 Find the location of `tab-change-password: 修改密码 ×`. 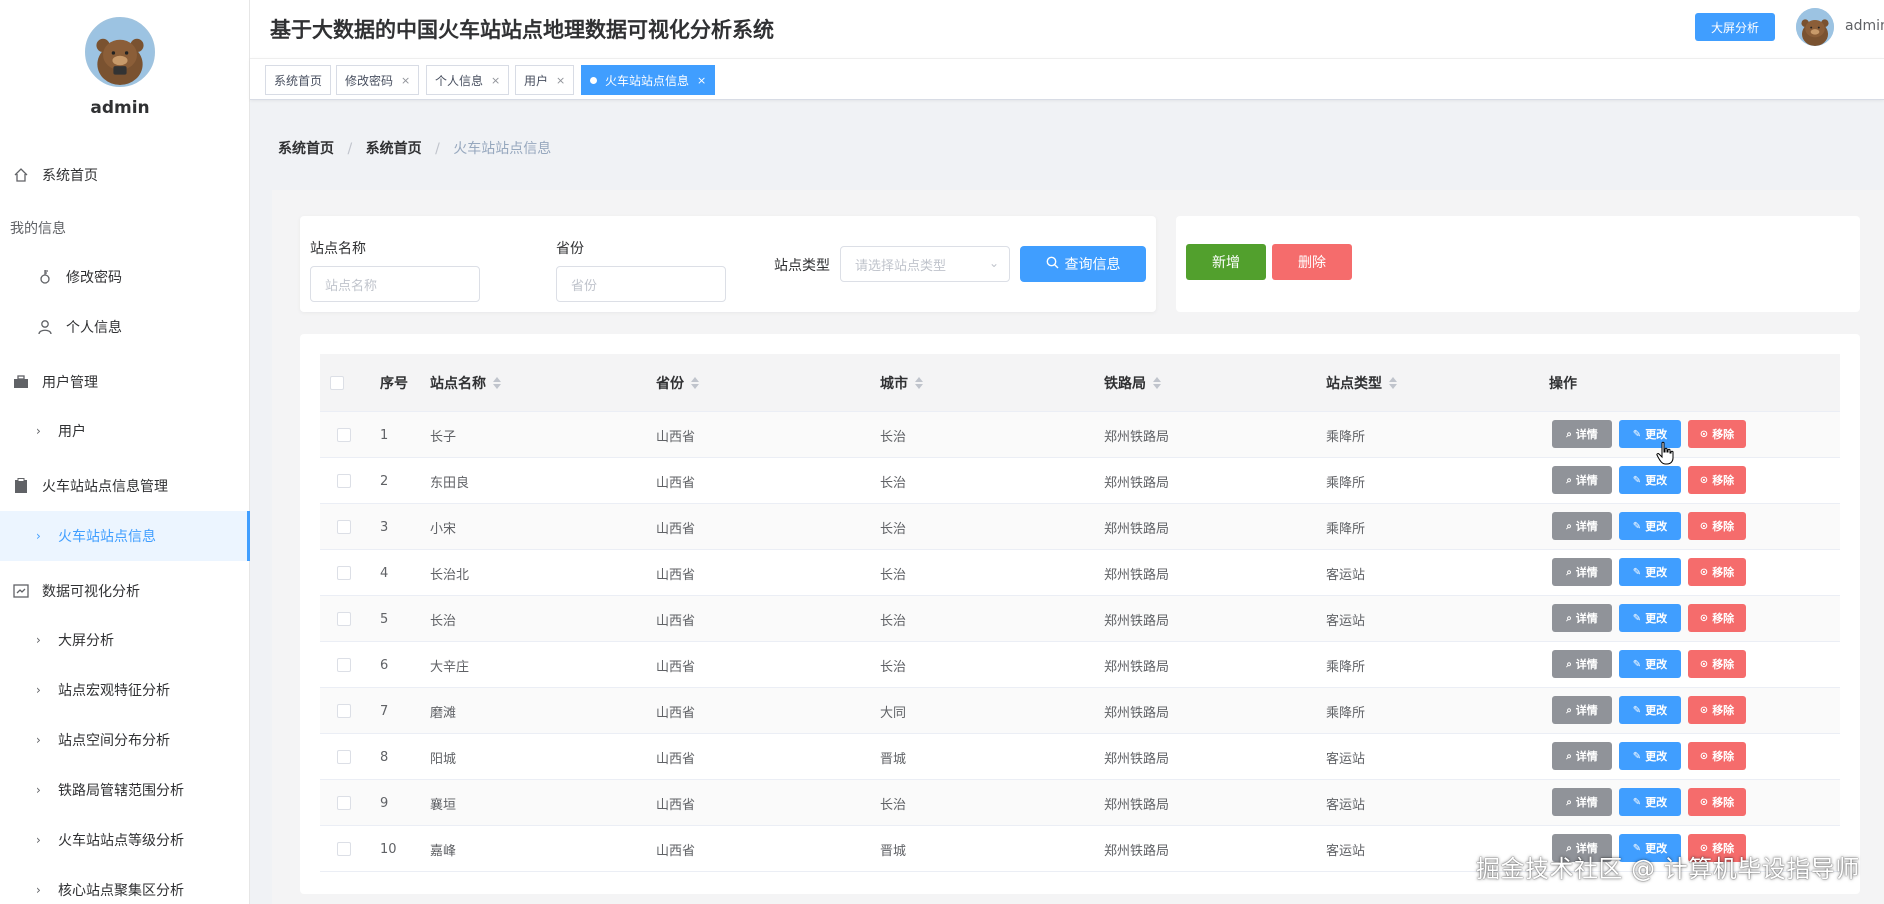

tab-change-password: 修改密码 × is located at coordinates (378, 80).